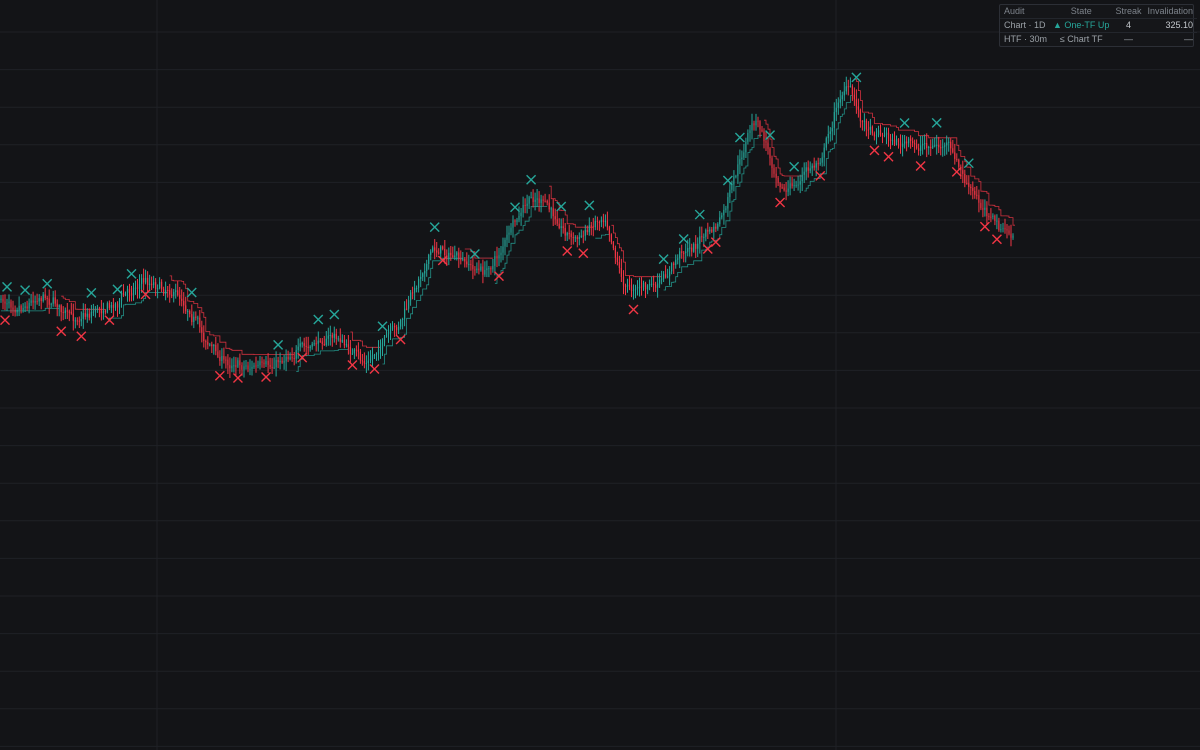 This screenshot has width=1200, height=750. I want to click on audit-row-chart: Chart · 1D ▲ One-TF Up 4 325.10, so click(1098, 25).